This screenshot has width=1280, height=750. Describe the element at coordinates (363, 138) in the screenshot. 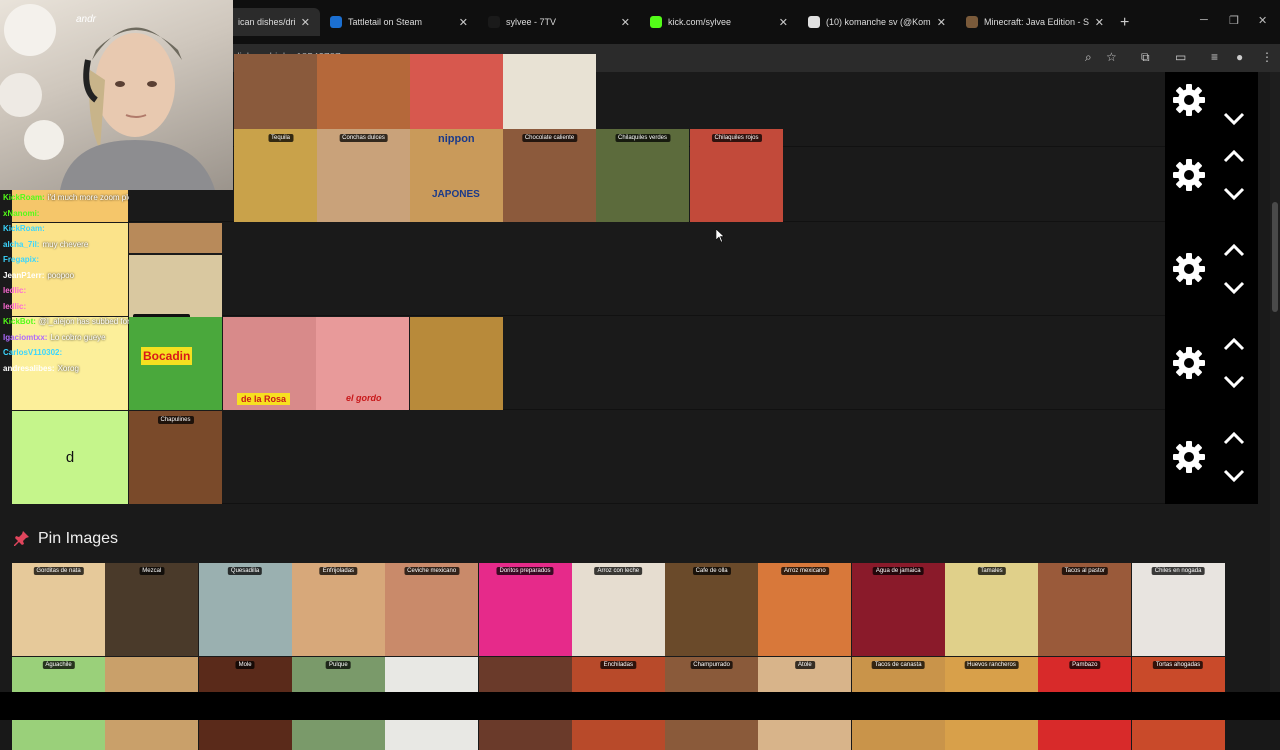

I see `food-caption: Conchas dulces` at that location.